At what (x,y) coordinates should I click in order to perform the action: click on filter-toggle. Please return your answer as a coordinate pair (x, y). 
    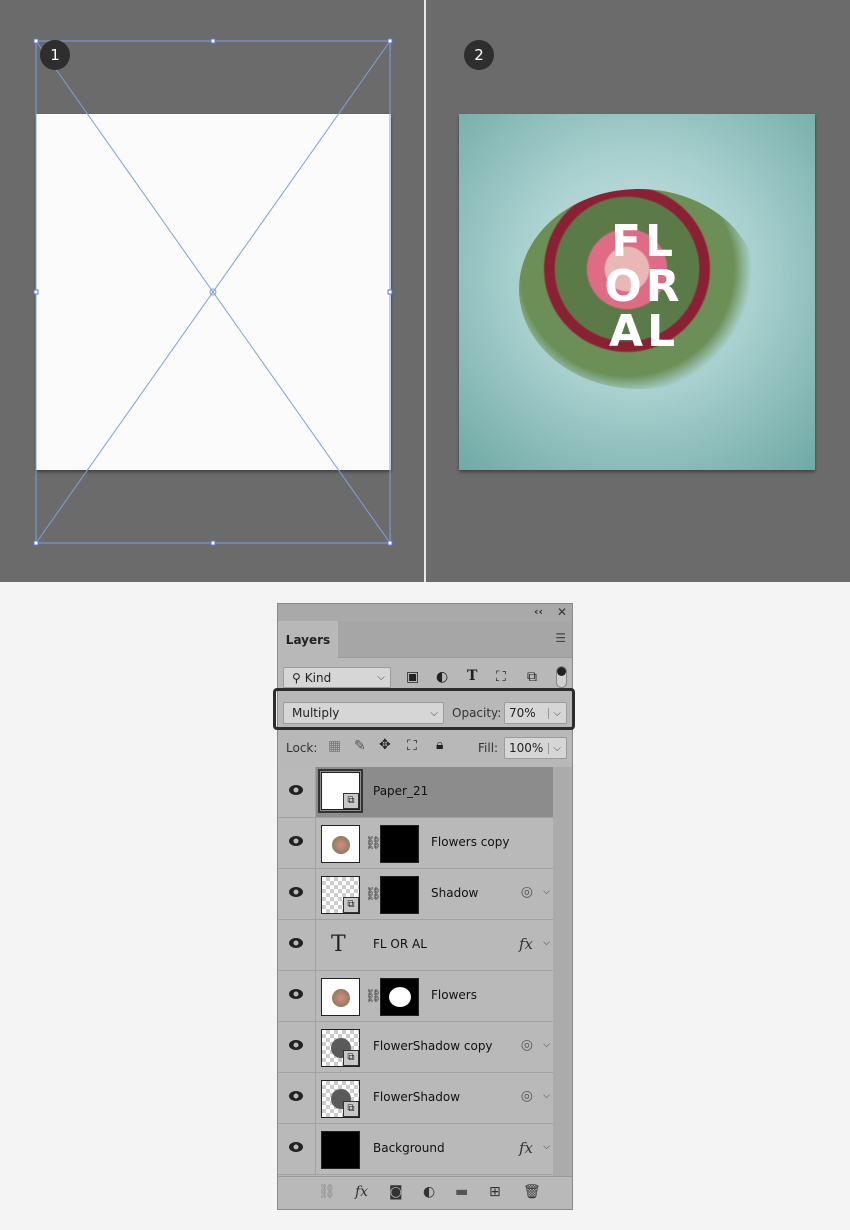
    Looking at the image, I should click on (561, 677).